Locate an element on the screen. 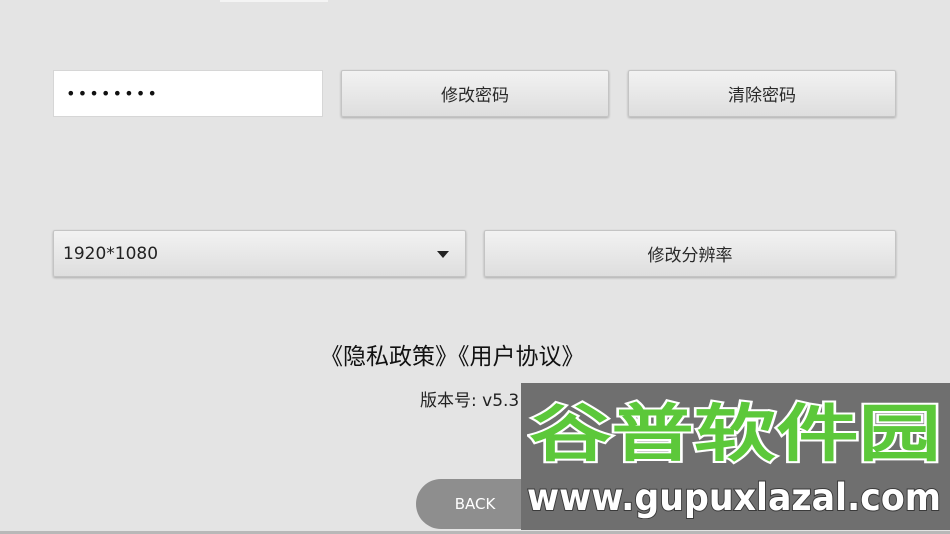  watermark-url: www.gupuxlazal.com is located at coordinates (734, 497).